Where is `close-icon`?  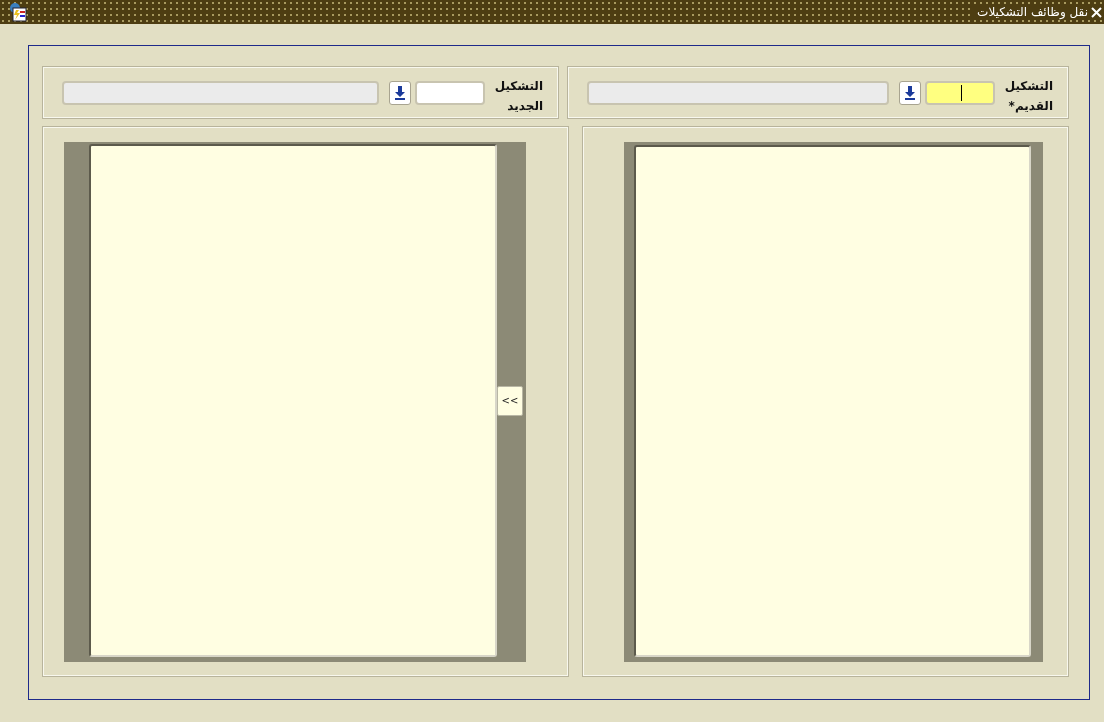 close-icon is located at coordinates (1096, 12).